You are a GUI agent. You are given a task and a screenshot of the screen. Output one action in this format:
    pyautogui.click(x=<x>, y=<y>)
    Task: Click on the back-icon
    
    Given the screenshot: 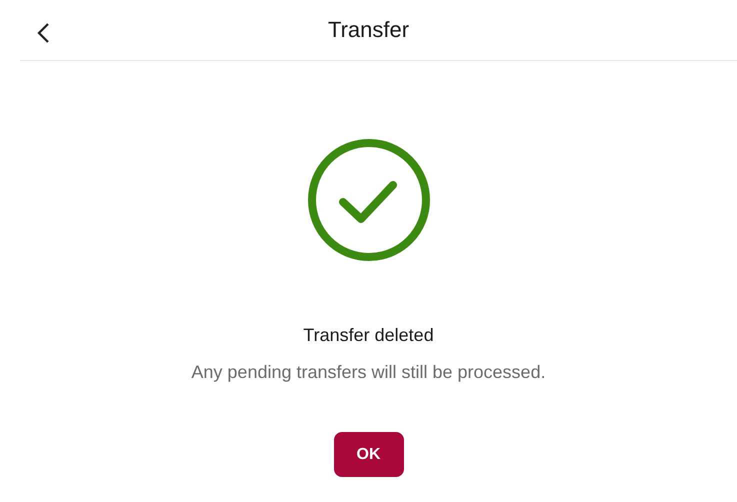 What is the action you would take?
    pyautogui.click(x=43, y=33)
    